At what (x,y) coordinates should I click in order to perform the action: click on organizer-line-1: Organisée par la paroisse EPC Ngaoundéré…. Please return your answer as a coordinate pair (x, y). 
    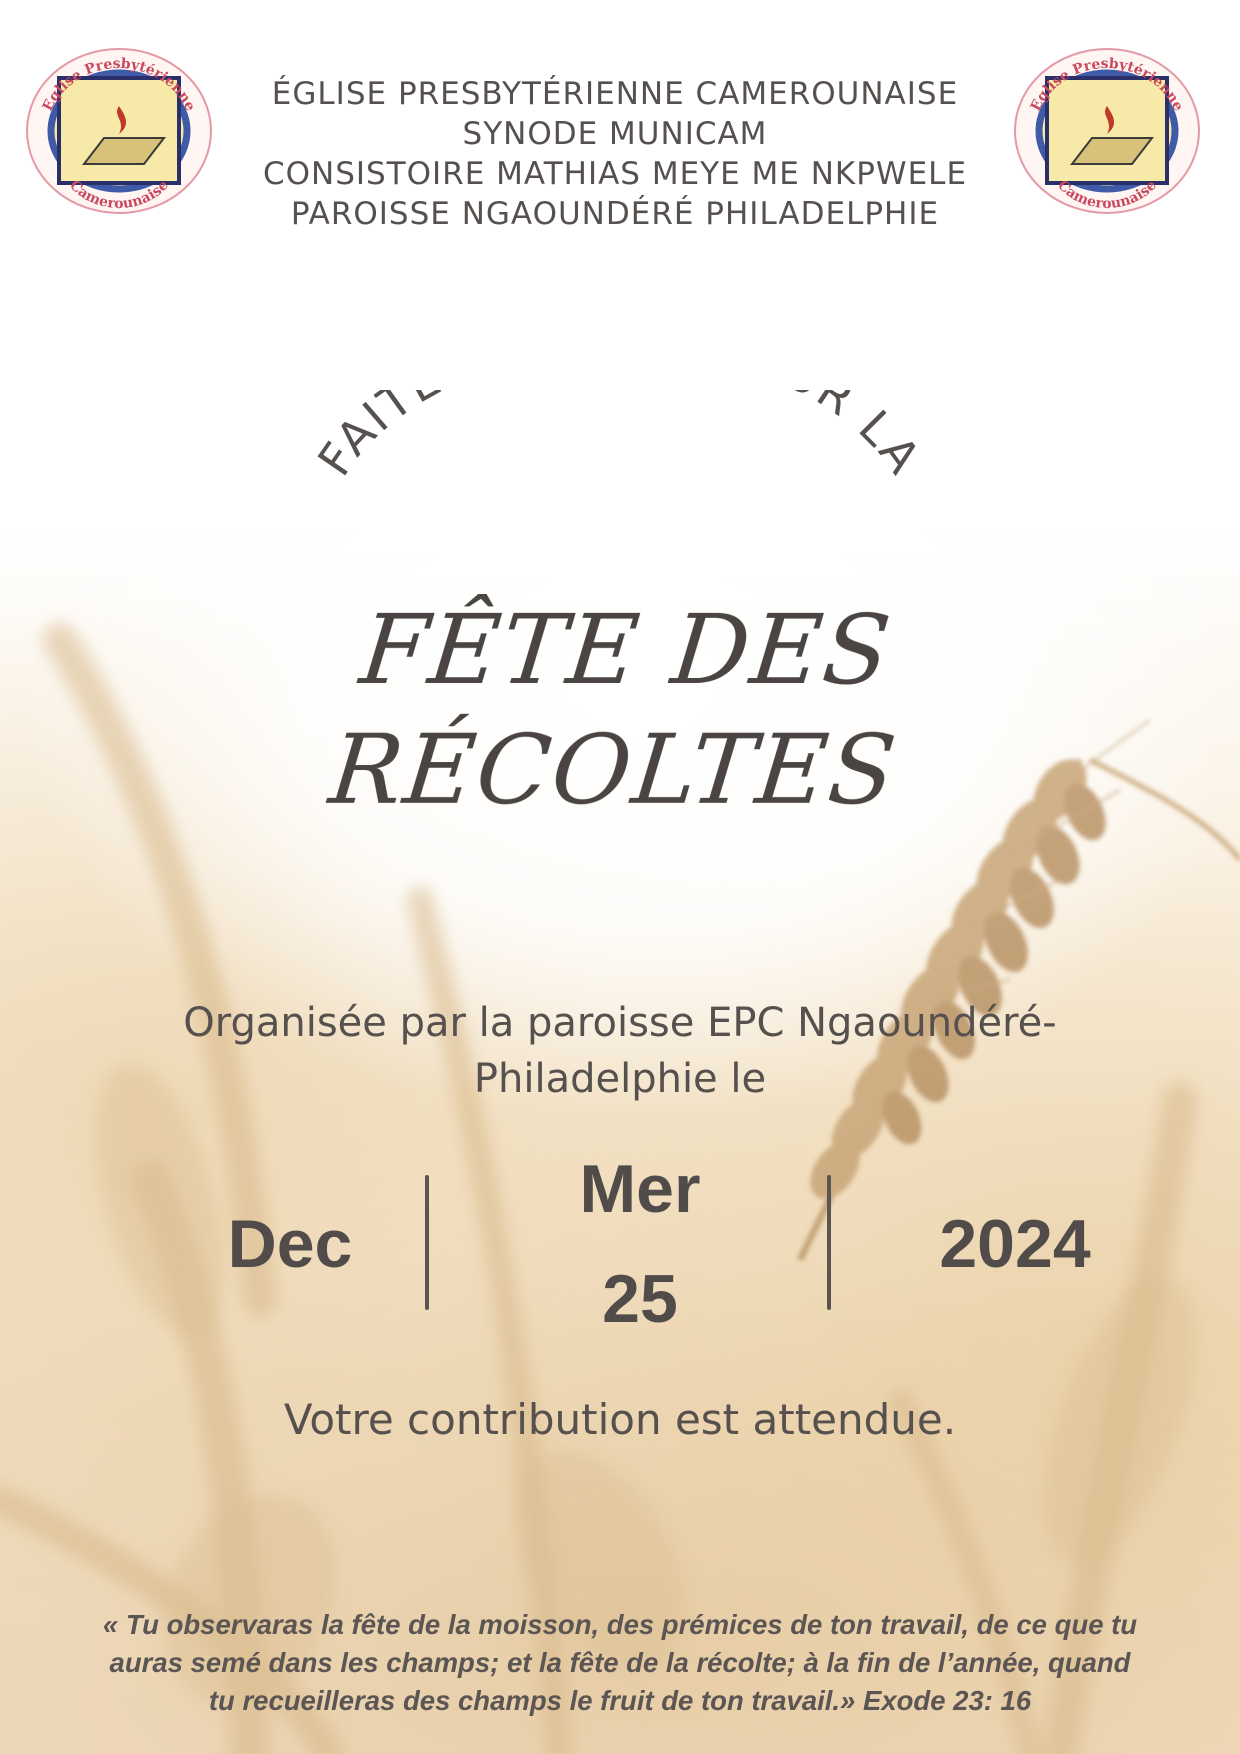
    Looking at the image, I should click on (620, 1023).